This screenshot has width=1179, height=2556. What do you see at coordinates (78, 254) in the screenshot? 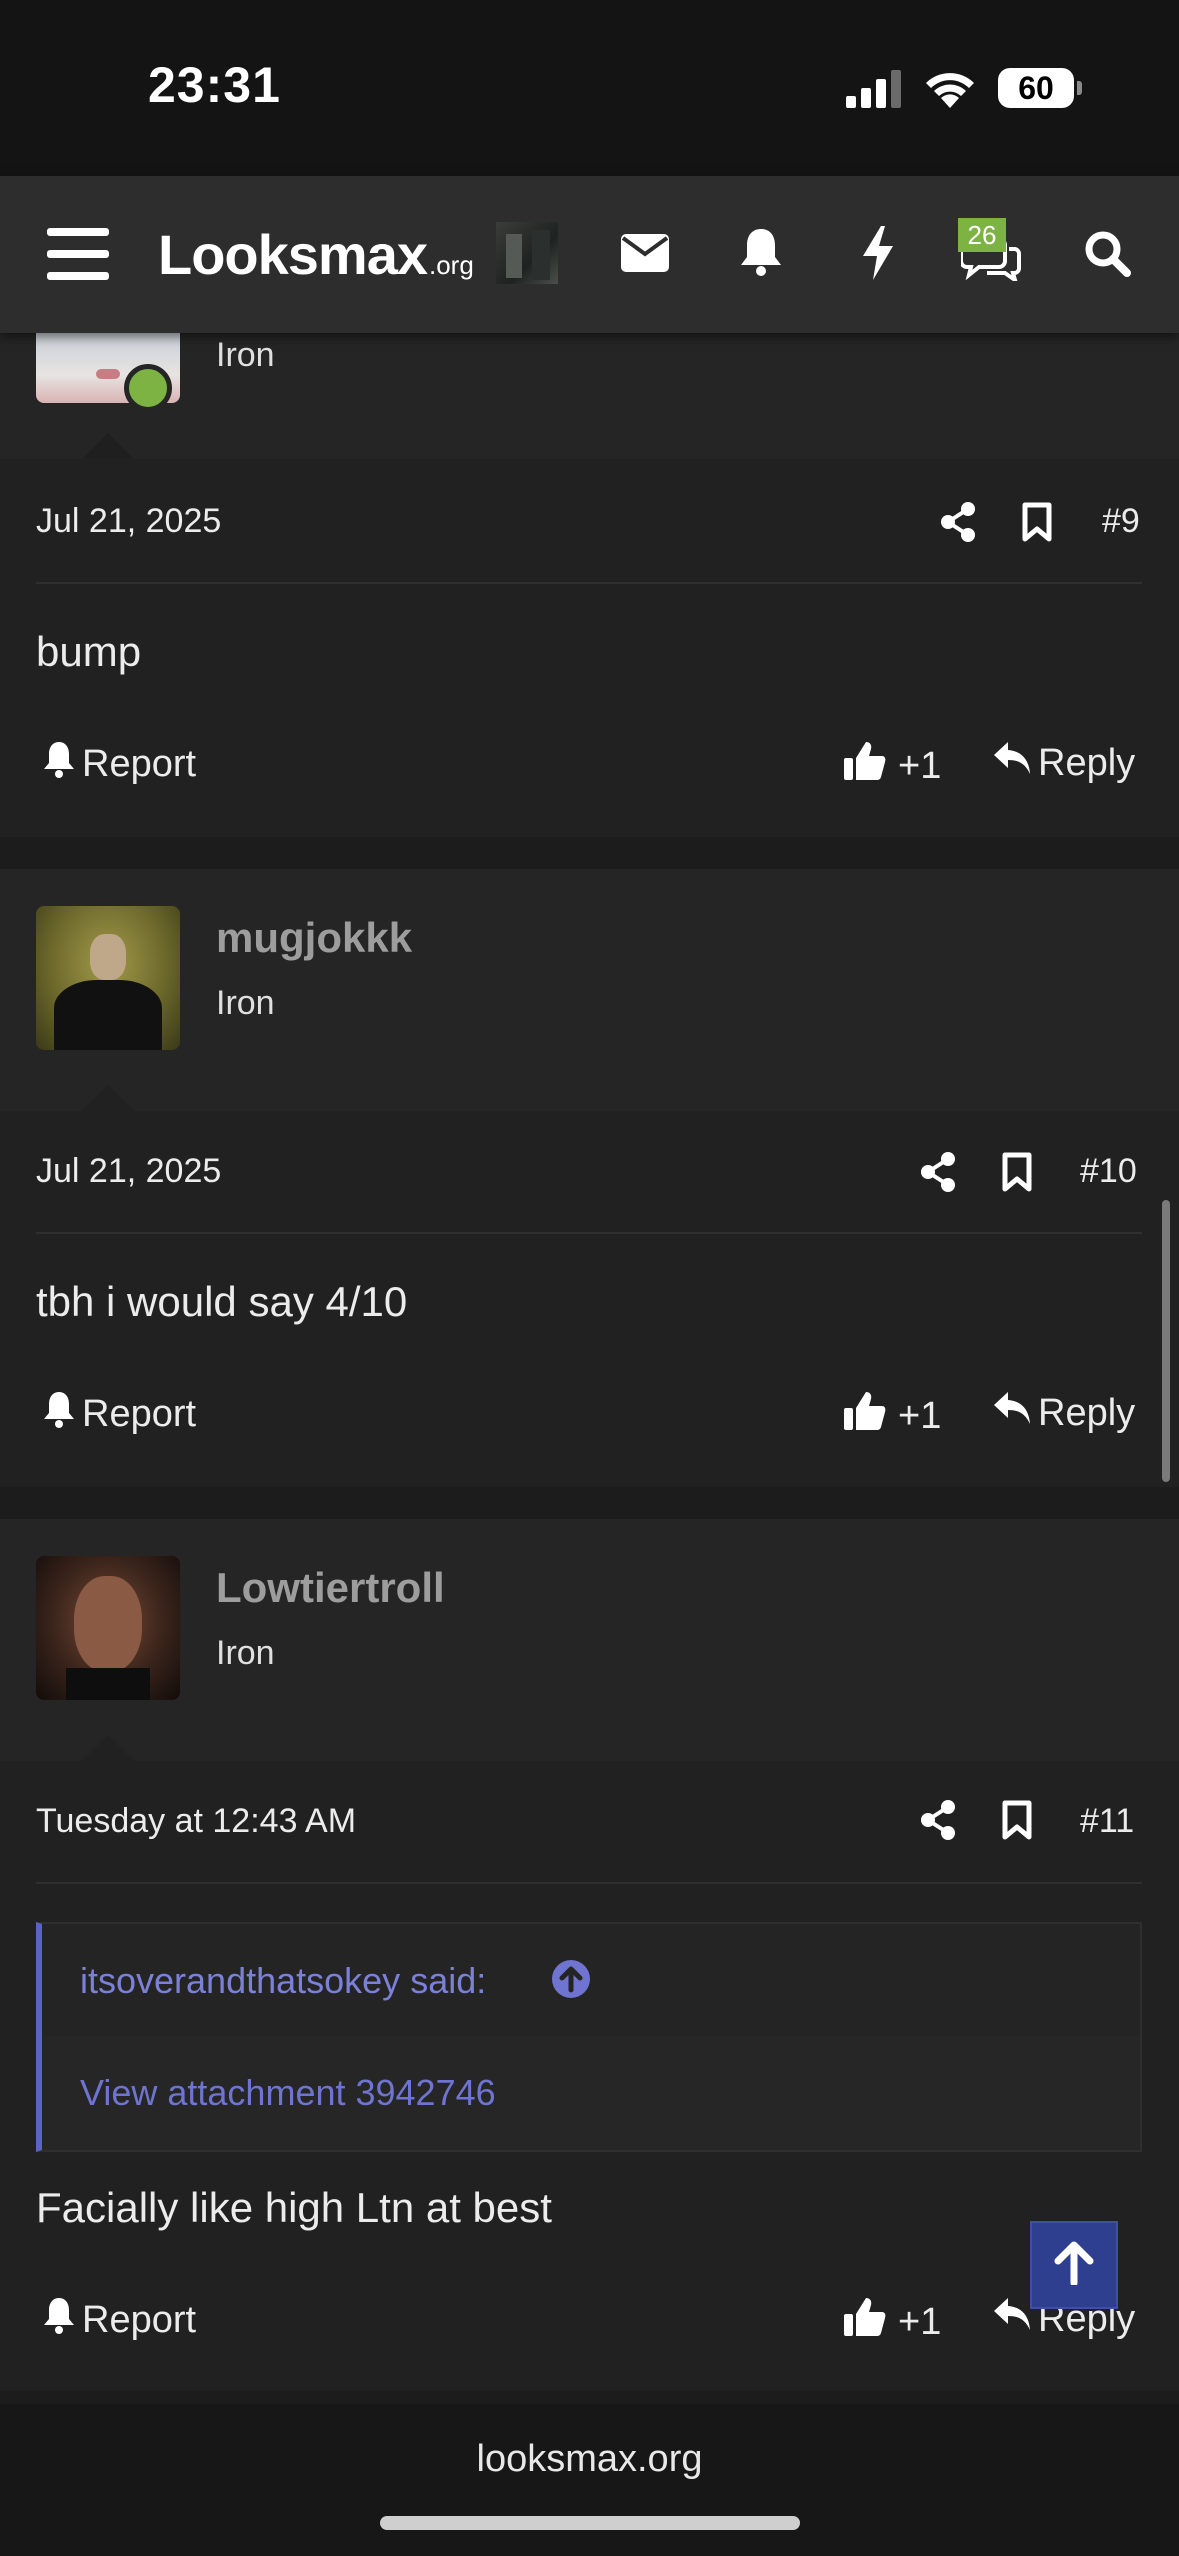
I see `menu-icon` at bounding box center [78, 254].